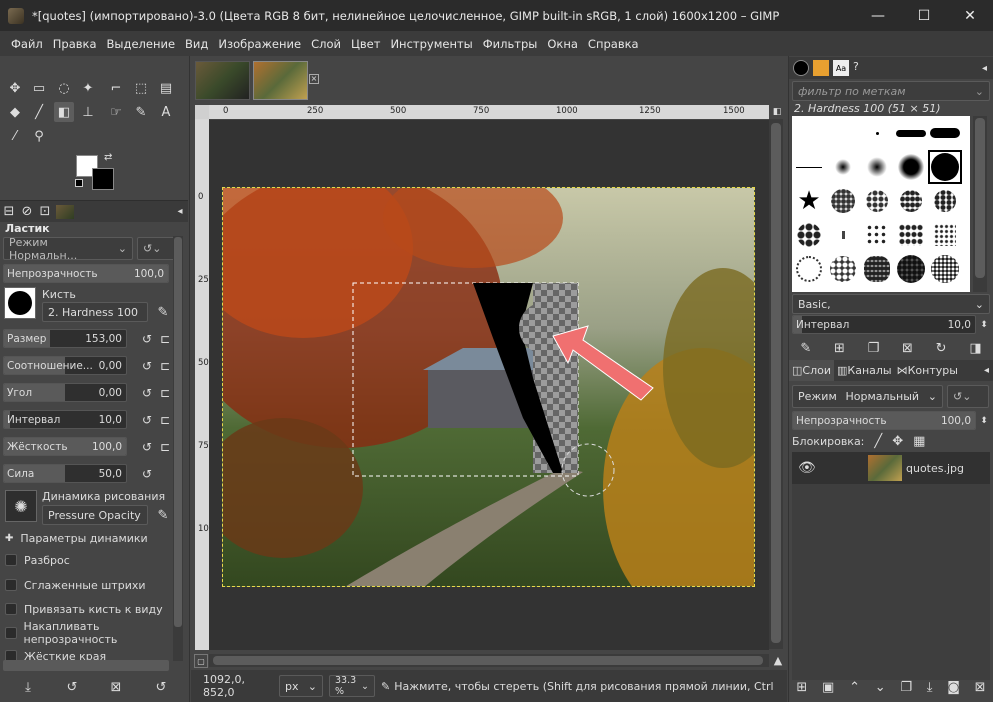 The image size is (993, 702). What do you see at coordinates (891, 468) in the screenshot?
I see `layer-row: 👁 quotes.jpg` at bounding box center [891, 468].